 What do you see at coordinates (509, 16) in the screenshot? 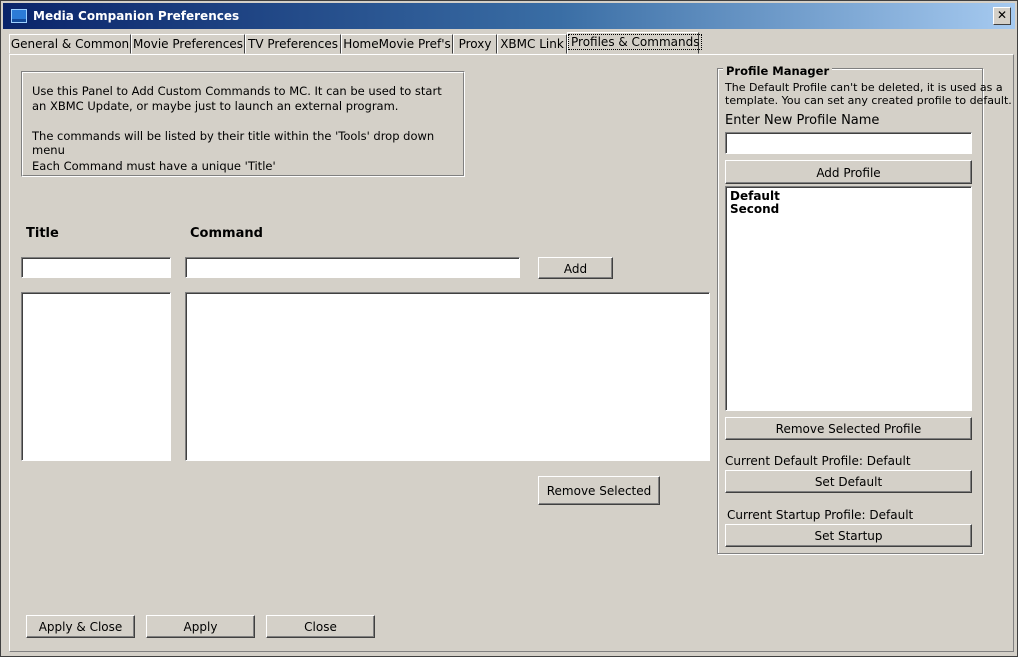
I see `title-bar: Media Companion Preferences ✕` at bounding box center [509, 16].